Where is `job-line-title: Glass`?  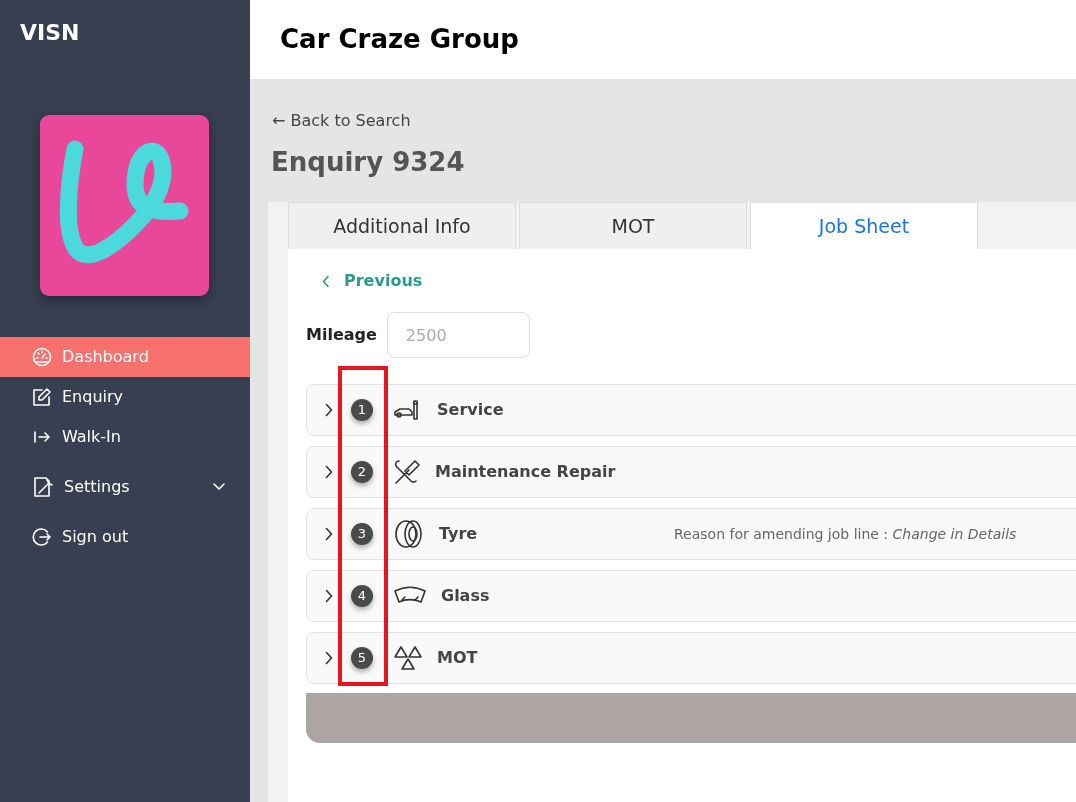 job-line-title: Glass is located at coordinates (466, 596).